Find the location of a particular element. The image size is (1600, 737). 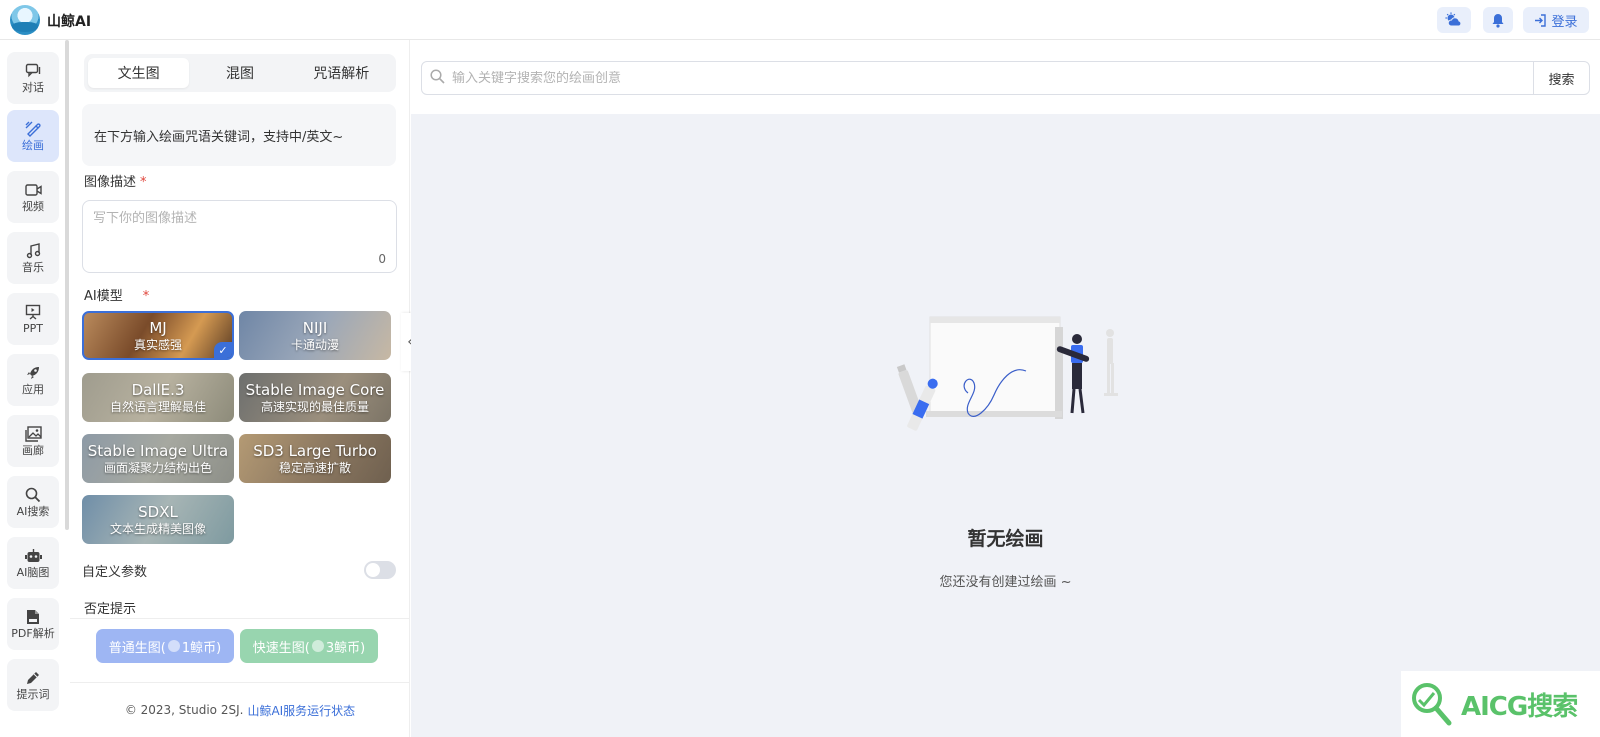

pen-icon is located at coordinates (33, 678).